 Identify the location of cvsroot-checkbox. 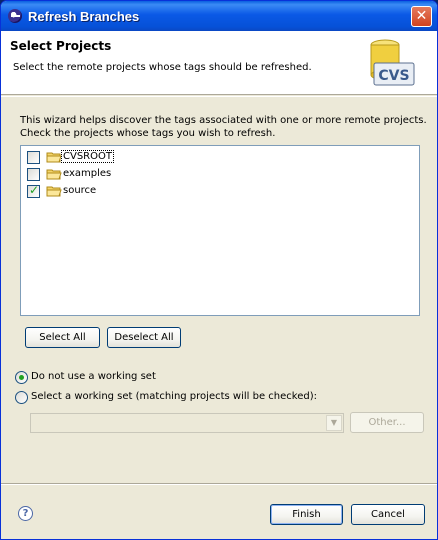
(33, 157).